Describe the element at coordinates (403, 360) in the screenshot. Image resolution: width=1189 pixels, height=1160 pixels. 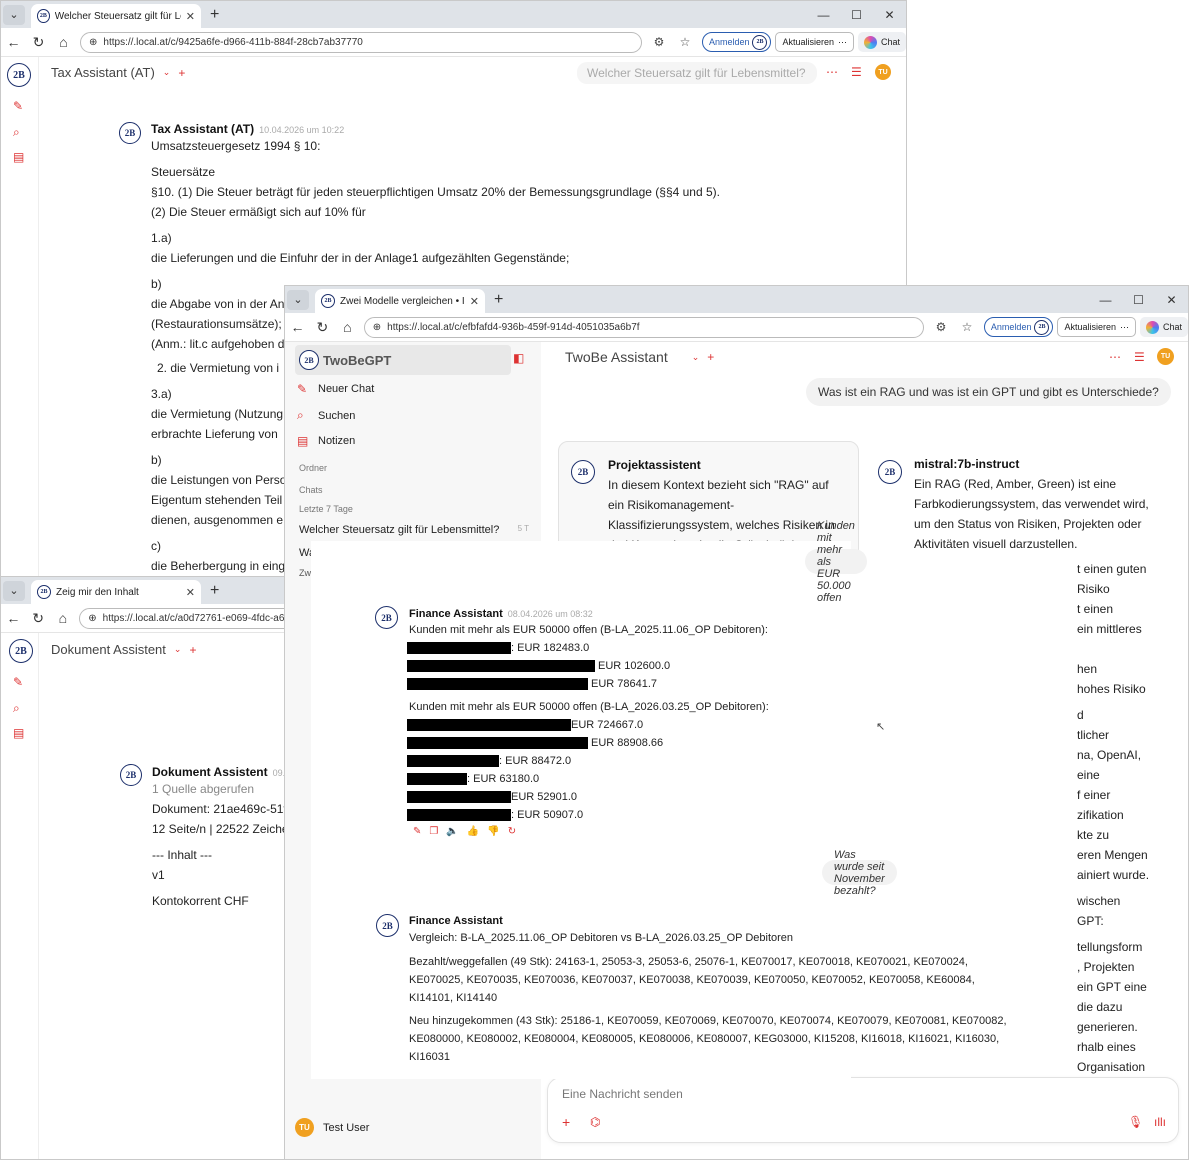
I see `sidebar-brand: 2B TwoBeGPT` at that location.